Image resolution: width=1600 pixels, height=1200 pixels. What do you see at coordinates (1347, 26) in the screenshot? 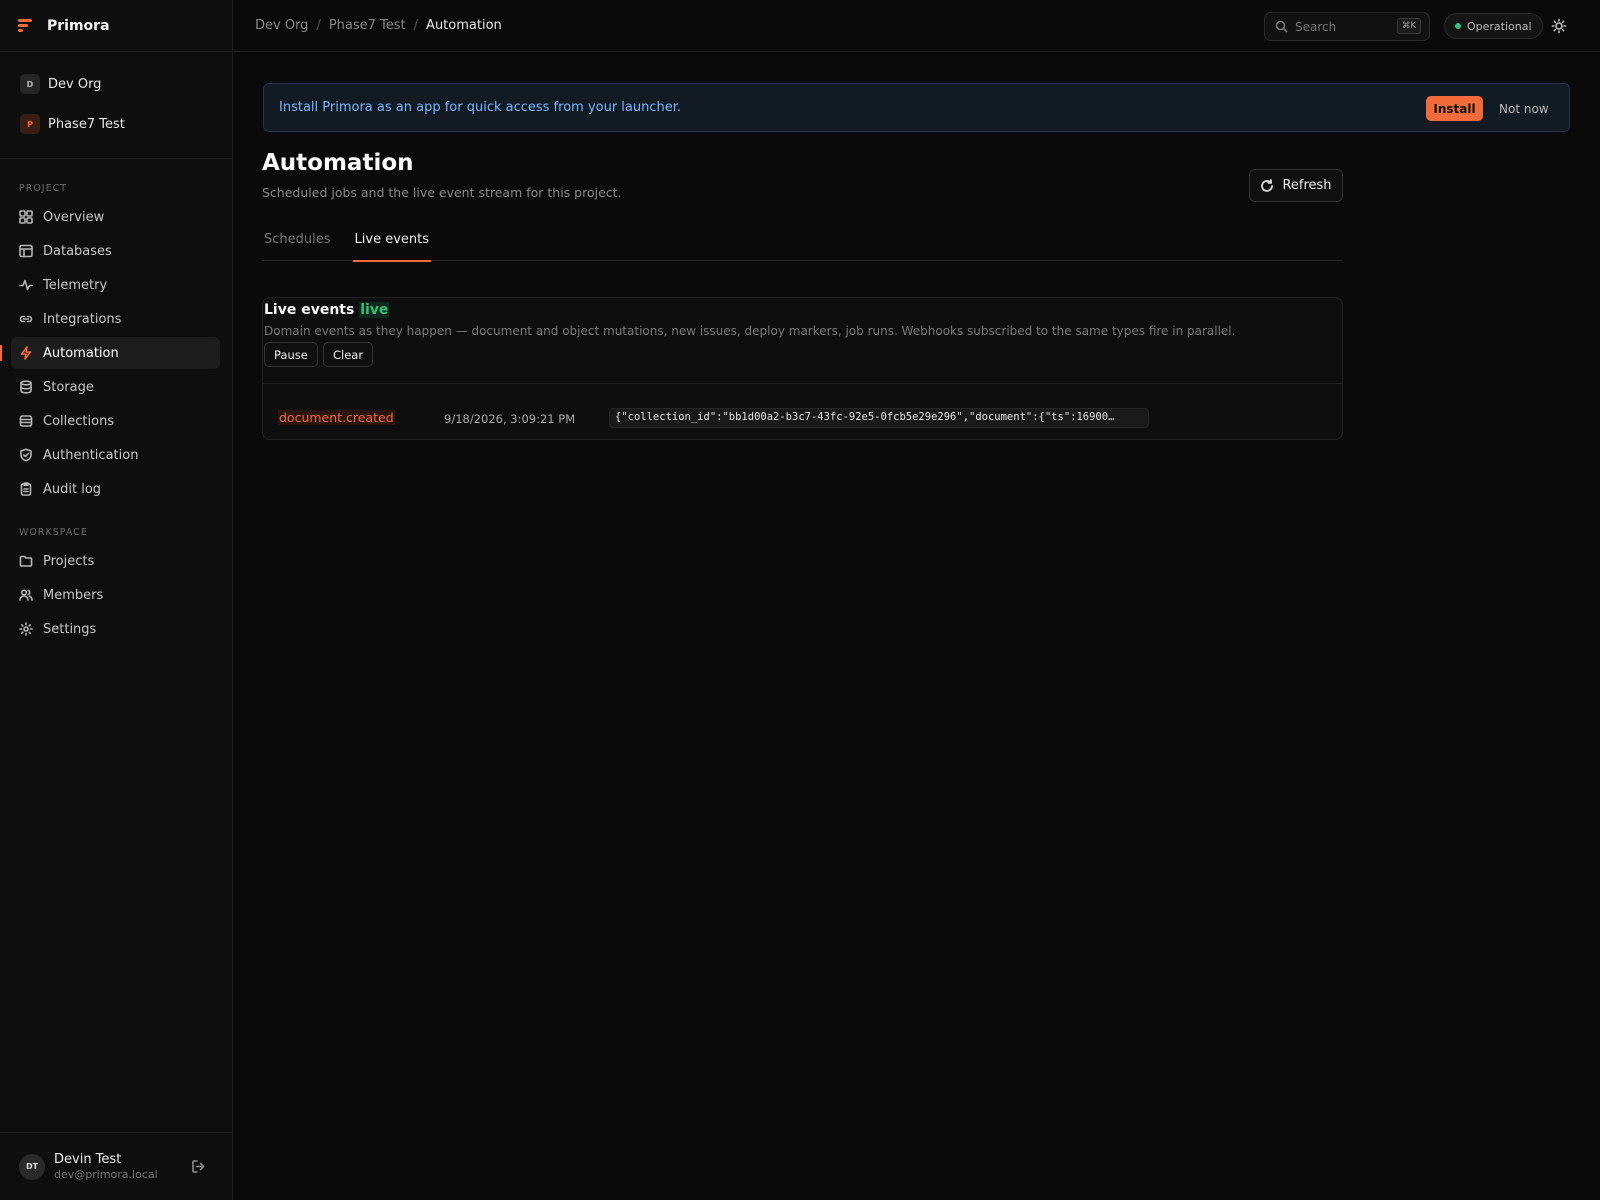
I see `search-input: Search ⌘K` at bounding box center [1347, 26].